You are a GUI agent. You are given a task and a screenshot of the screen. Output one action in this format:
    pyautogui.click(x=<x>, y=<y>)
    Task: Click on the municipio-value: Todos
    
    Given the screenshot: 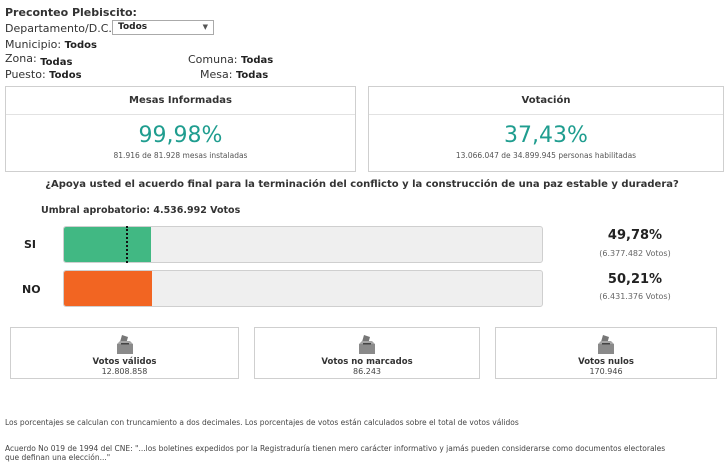 What is the action you would take?
    pyautogui.click(x=80, y=45)
    